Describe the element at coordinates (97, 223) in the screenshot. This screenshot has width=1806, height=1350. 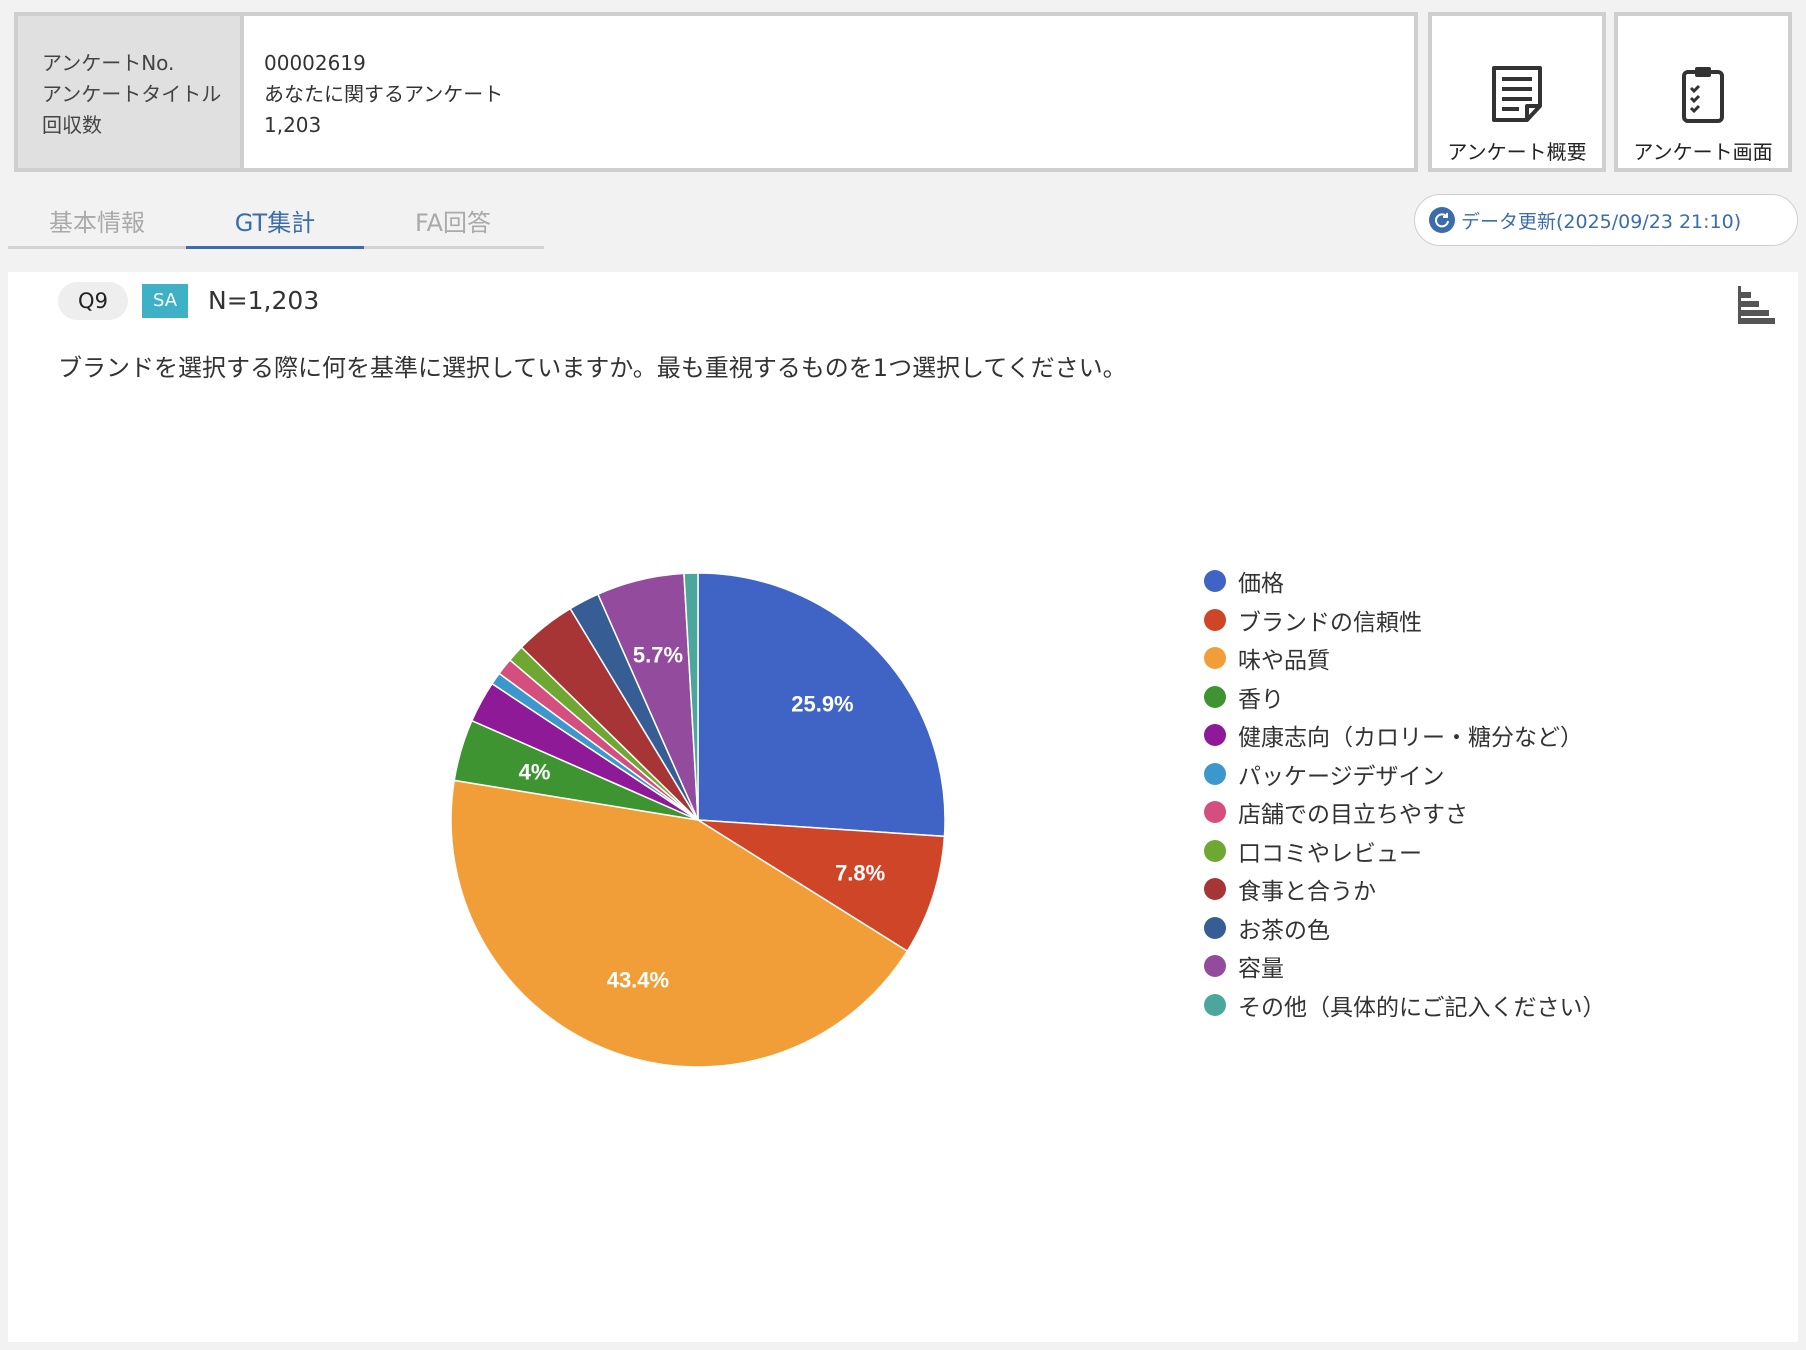
I see `tab-basic-info: 基本情報` at that location.